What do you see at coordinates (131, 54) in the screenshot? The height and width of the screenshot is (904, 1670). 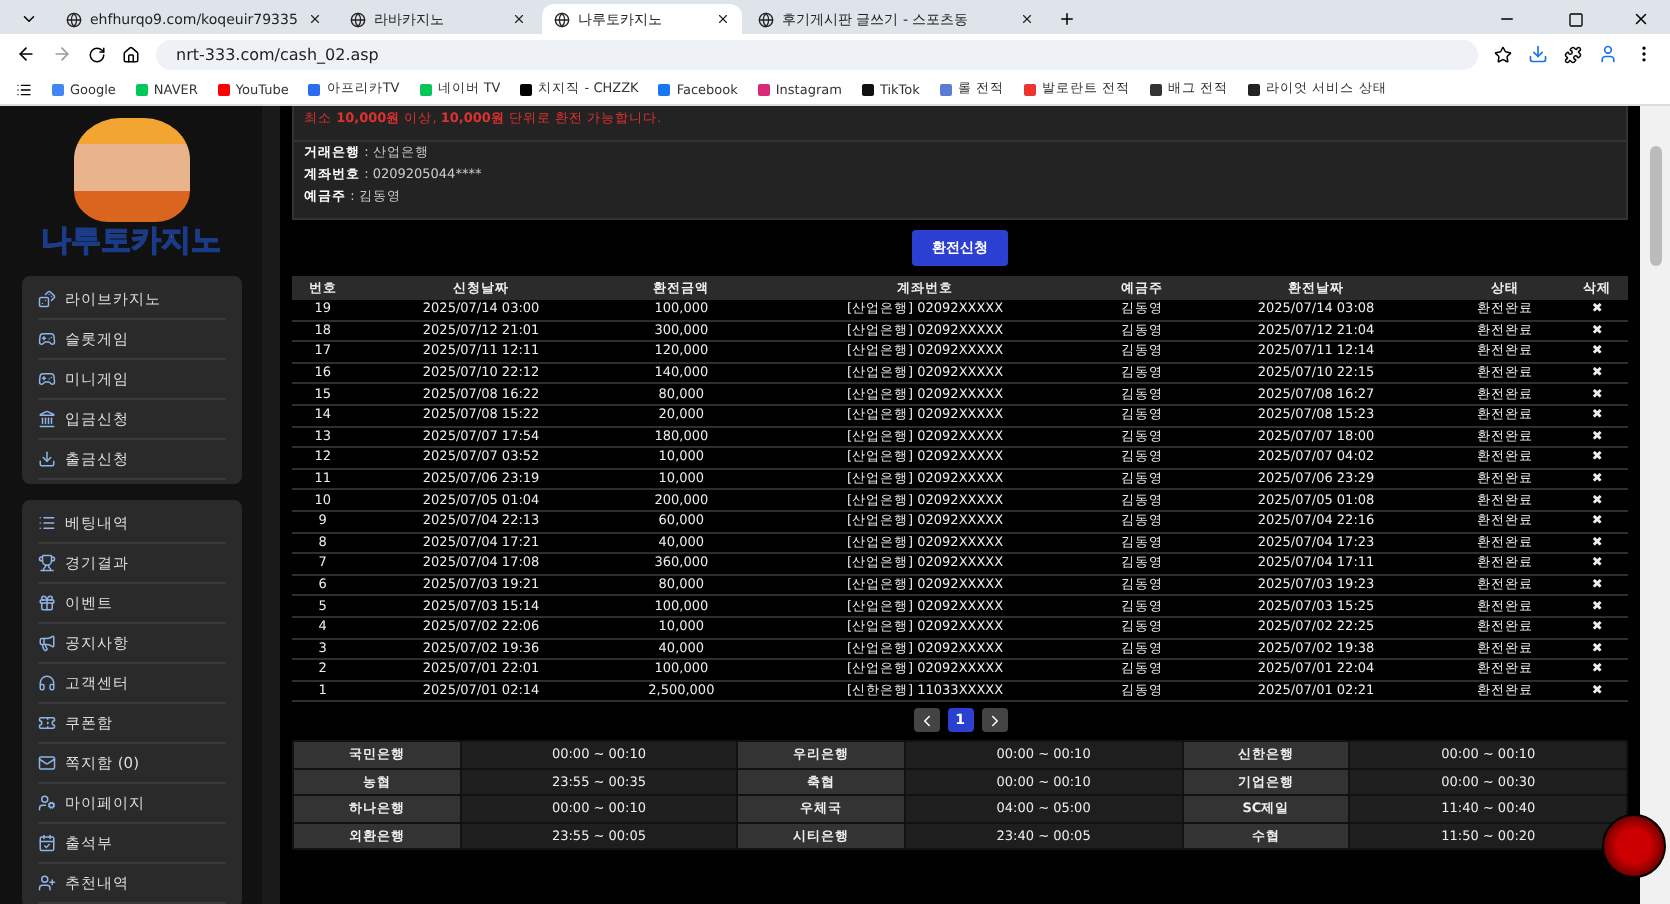 I see `home-icon` at bounding box center [131, 54].